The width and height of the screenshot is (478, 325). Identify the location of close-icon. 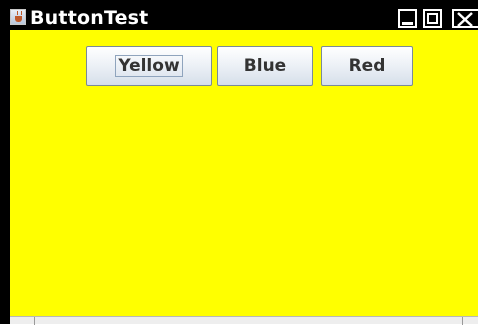
(465, 19).